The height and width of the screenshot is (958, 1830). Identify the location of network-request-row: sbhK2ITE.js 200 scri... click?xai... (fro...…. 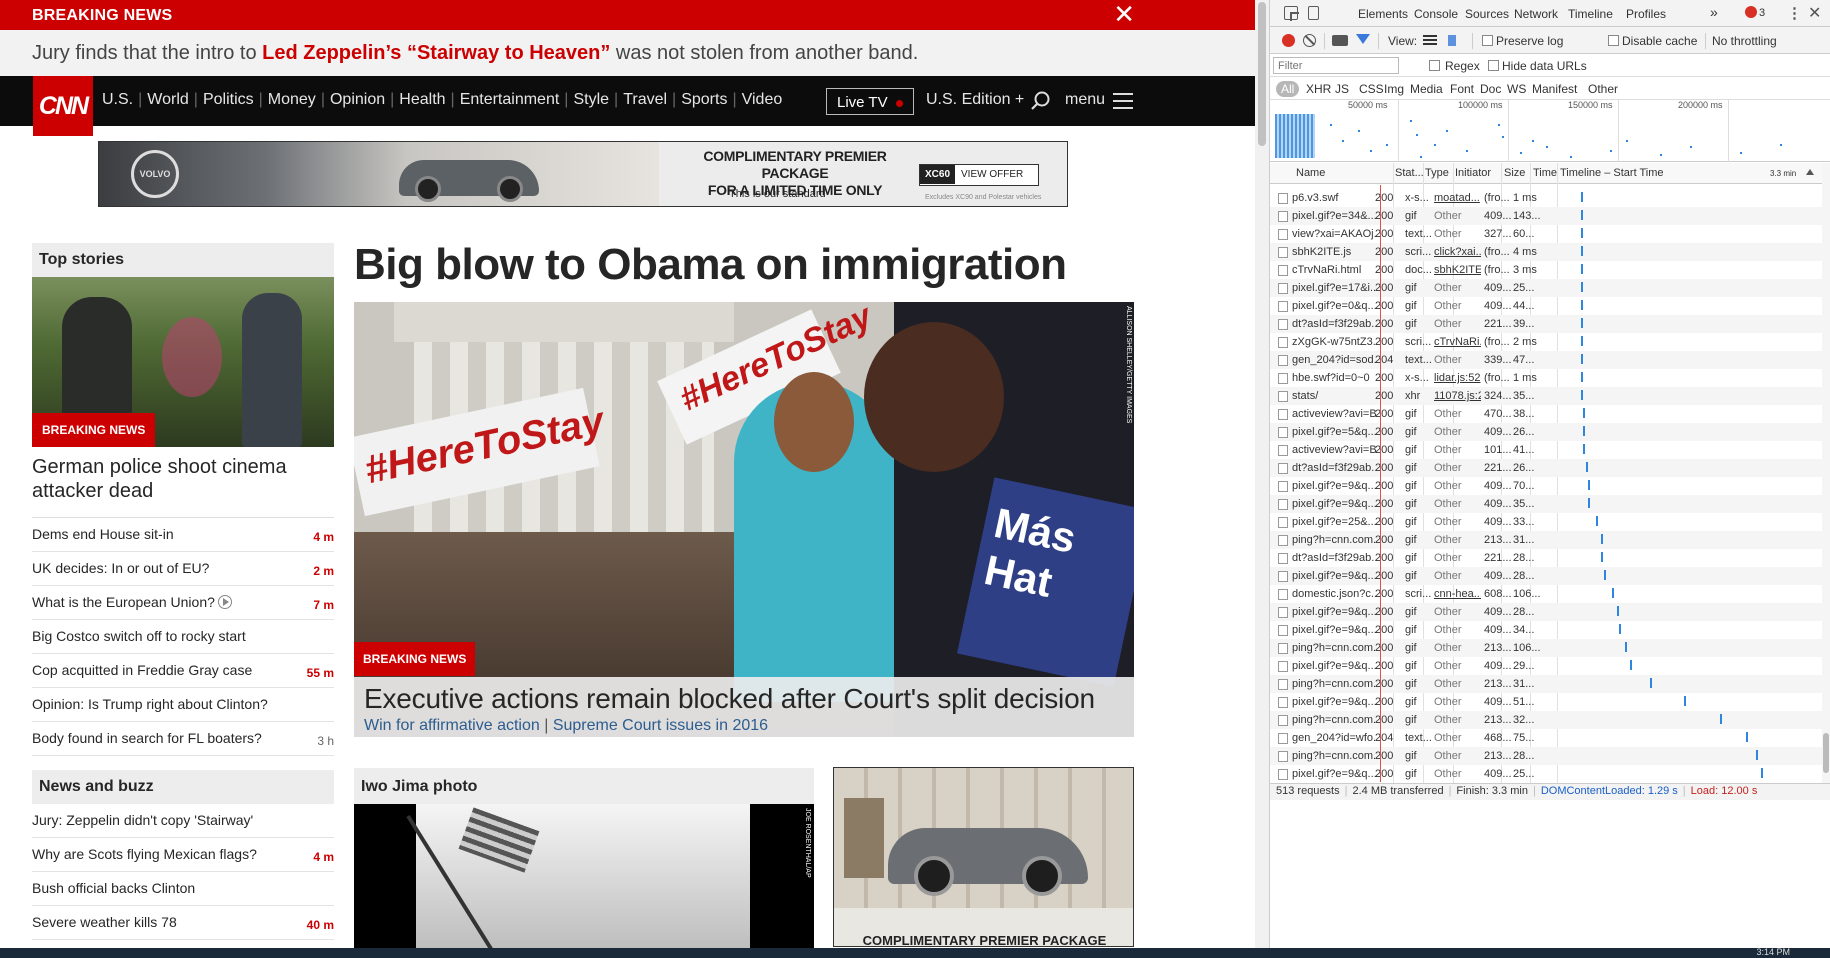
(1546, 252).